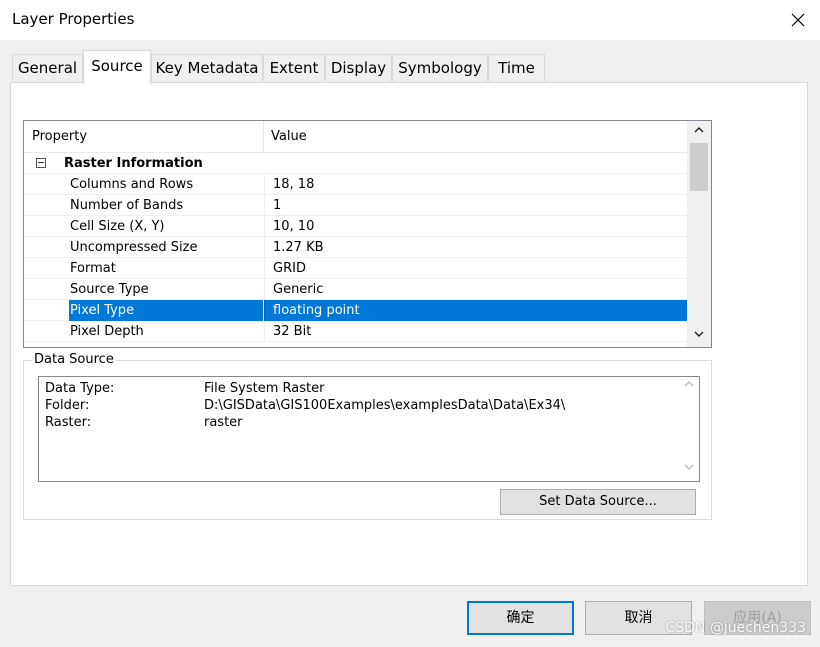  Describe the element at coordinates (107, 331) in the screenshot. I see `property-name: Pixel Depth` at that location.